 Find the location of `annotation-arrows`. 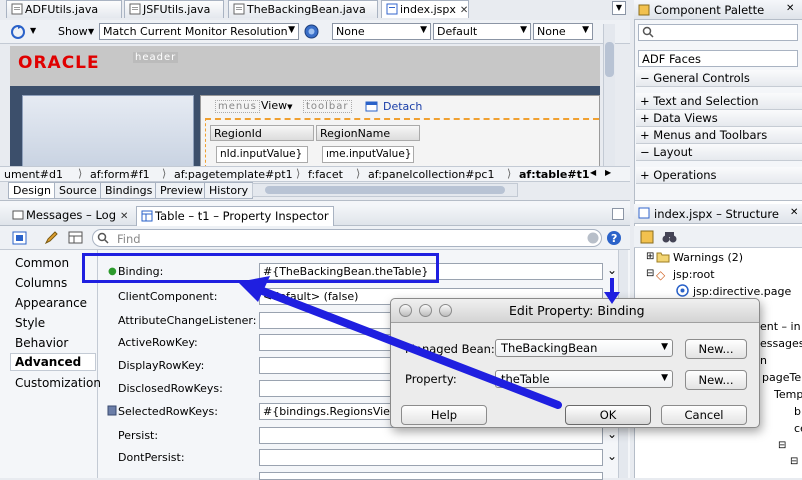

annotation-arrows is located at coordinates (429, 342).